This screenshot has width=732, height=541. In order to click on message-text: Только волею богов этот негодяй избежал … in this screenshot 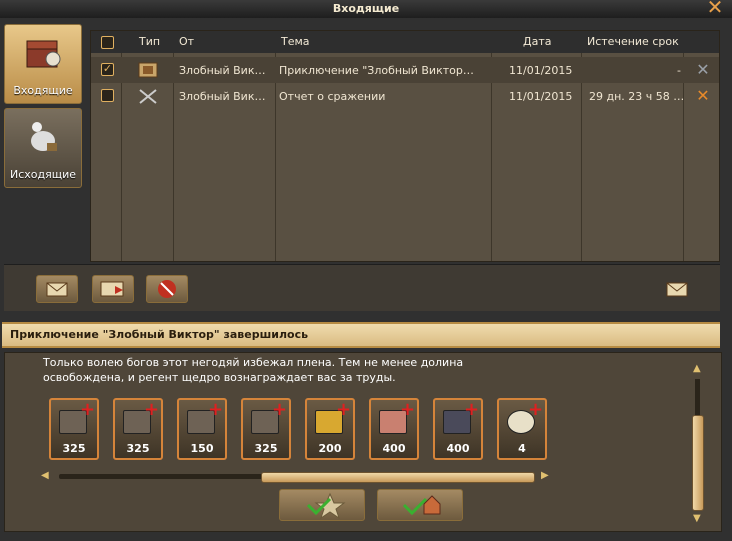, I will do `click(303, 370)`.